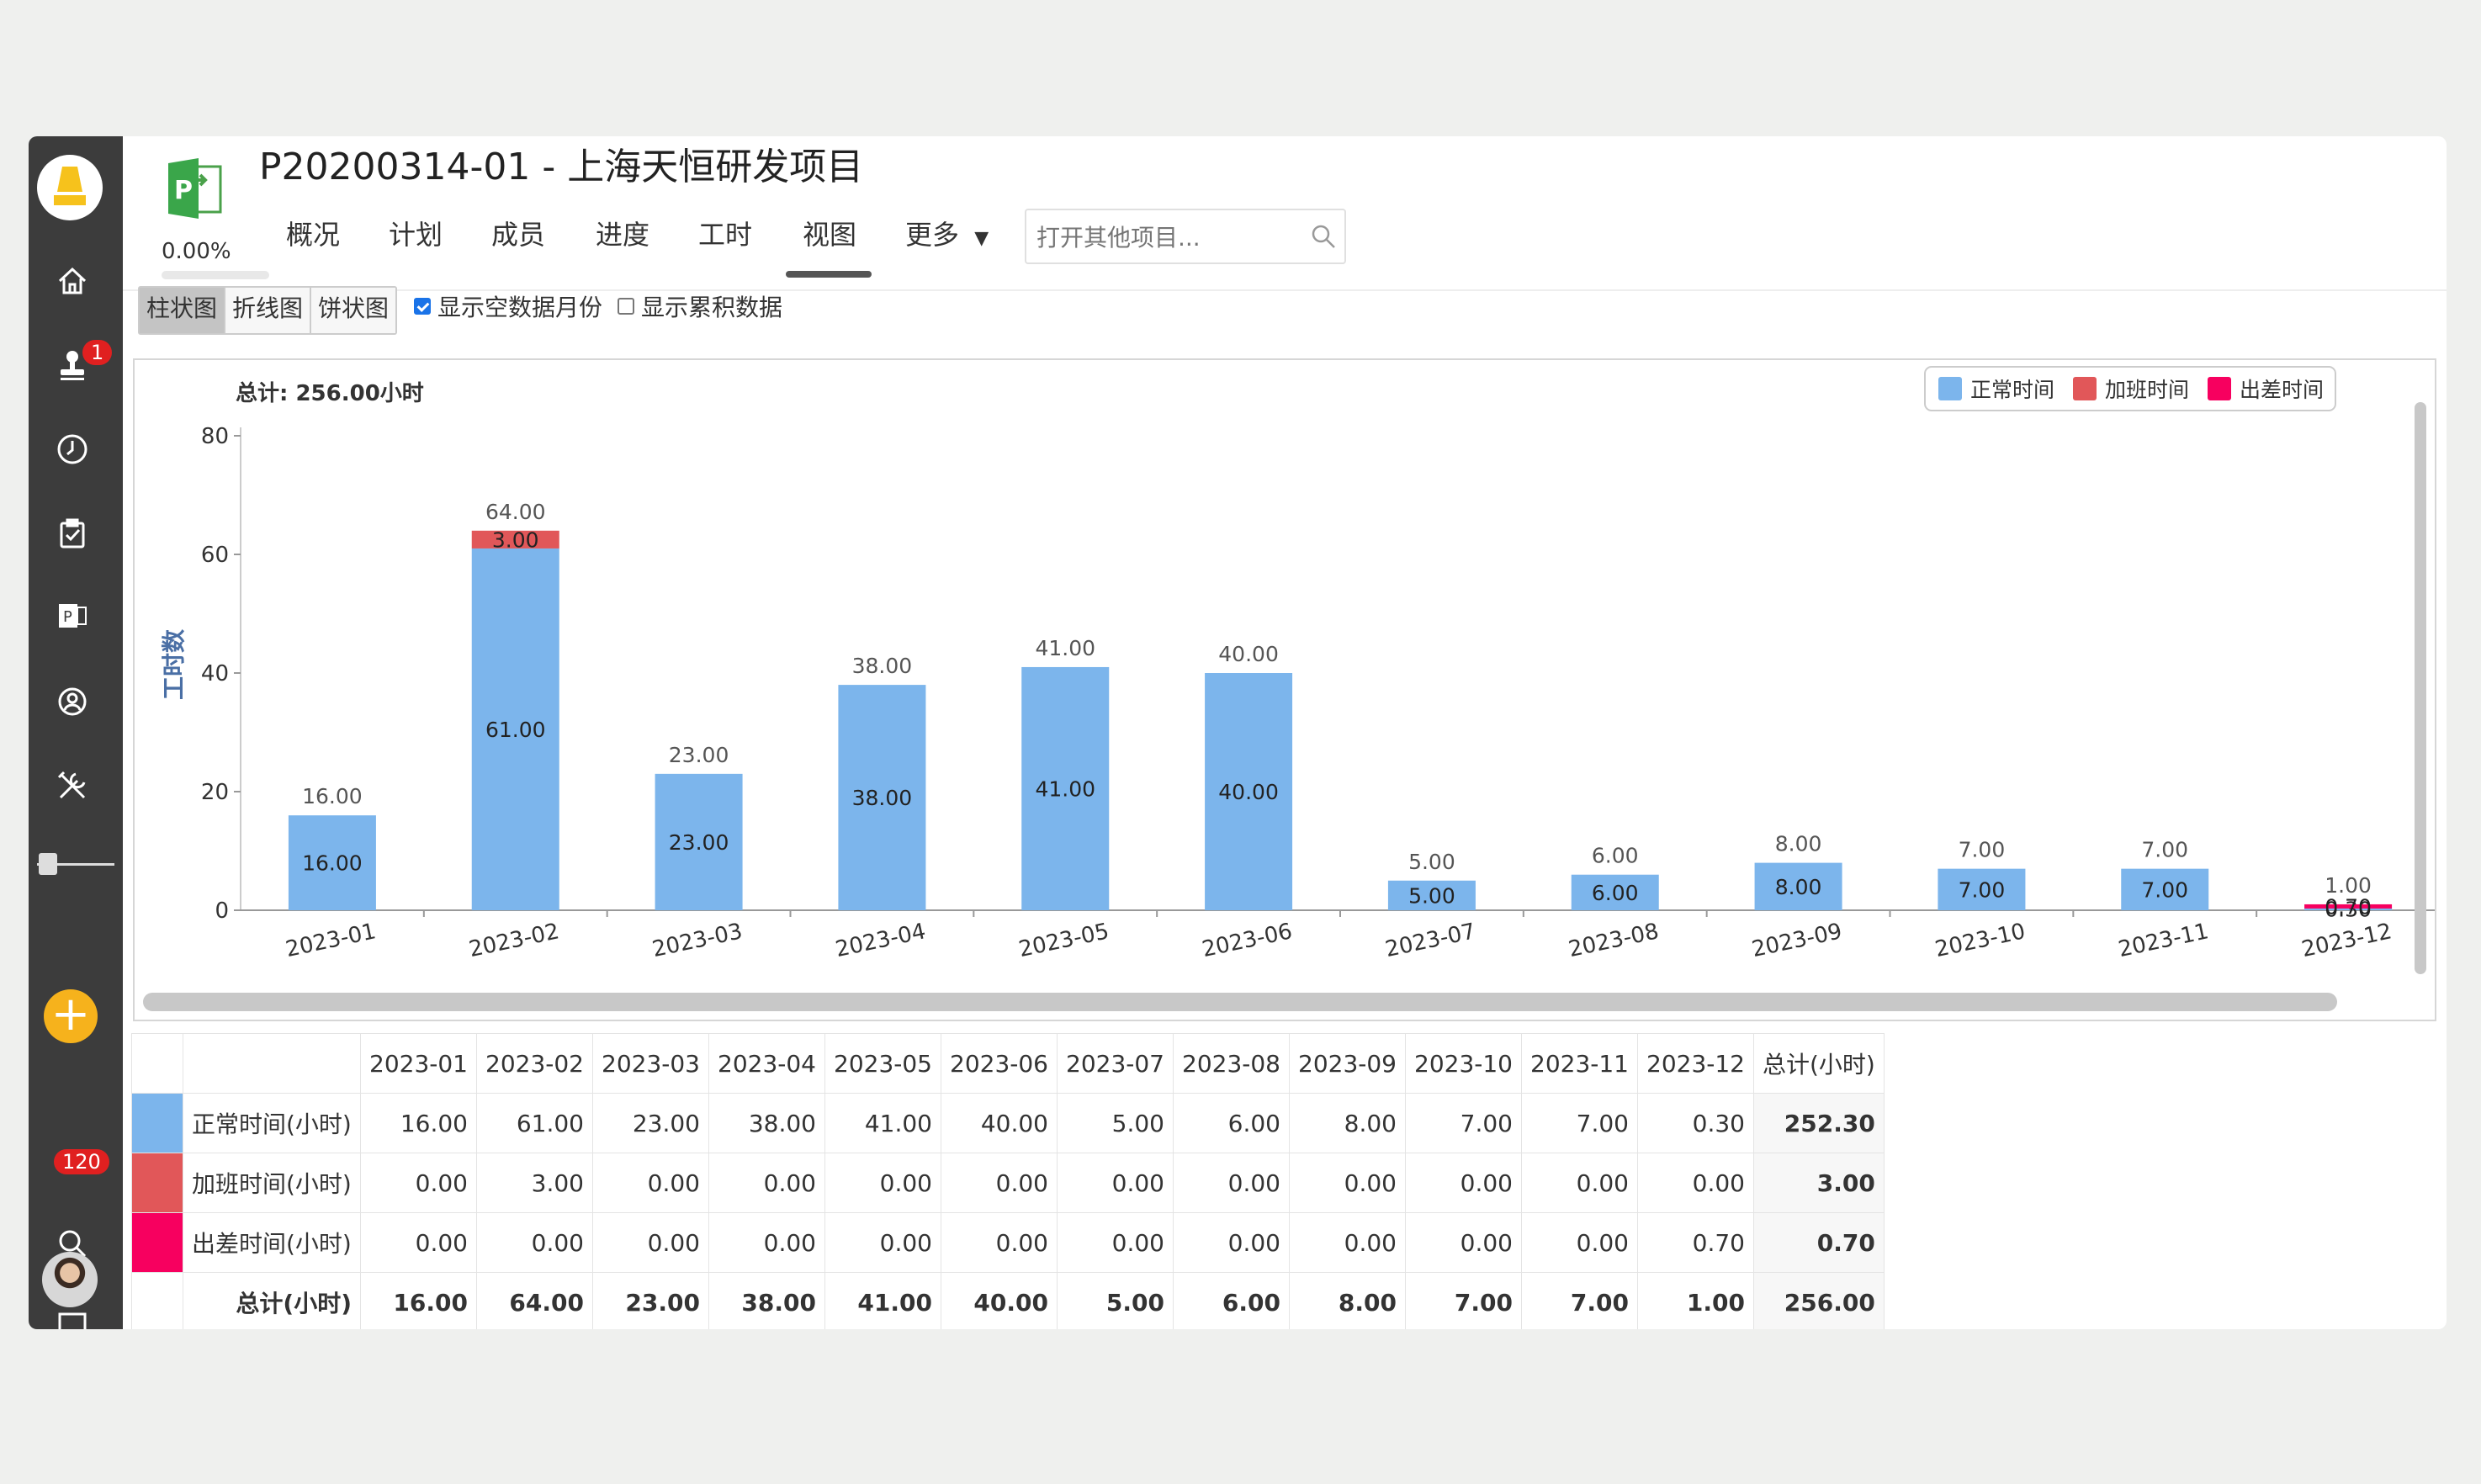 The height and width of the screenshot is (1484, 2481). Describe the element at coordinates (2282, 390) in the screenshot. I see `legend-label: 出差时间` at that location.